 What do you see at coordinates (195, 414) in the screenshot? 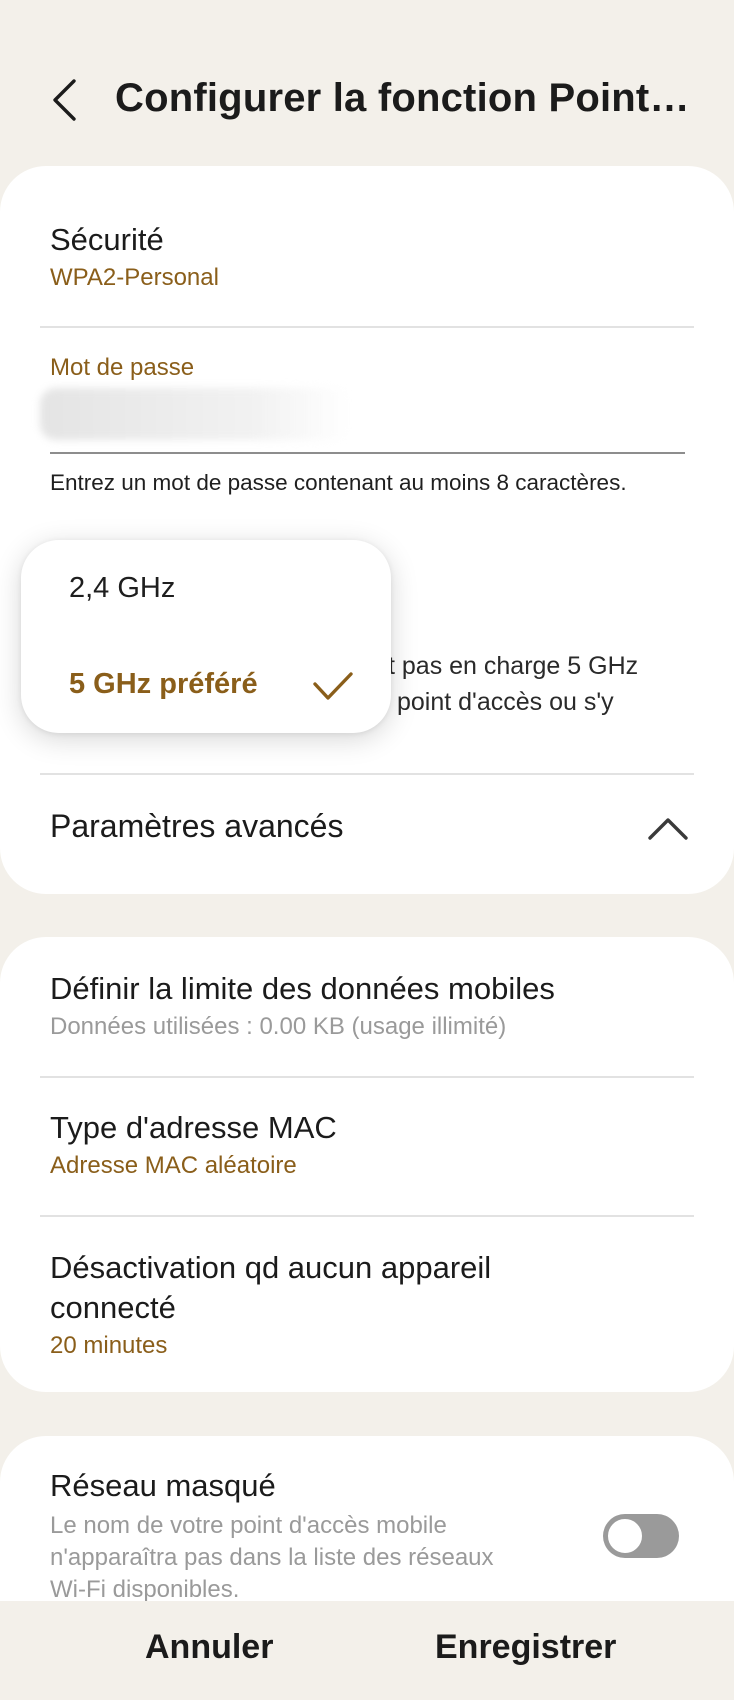
I see `password-redacted-value` at bounding box center [195, 414].